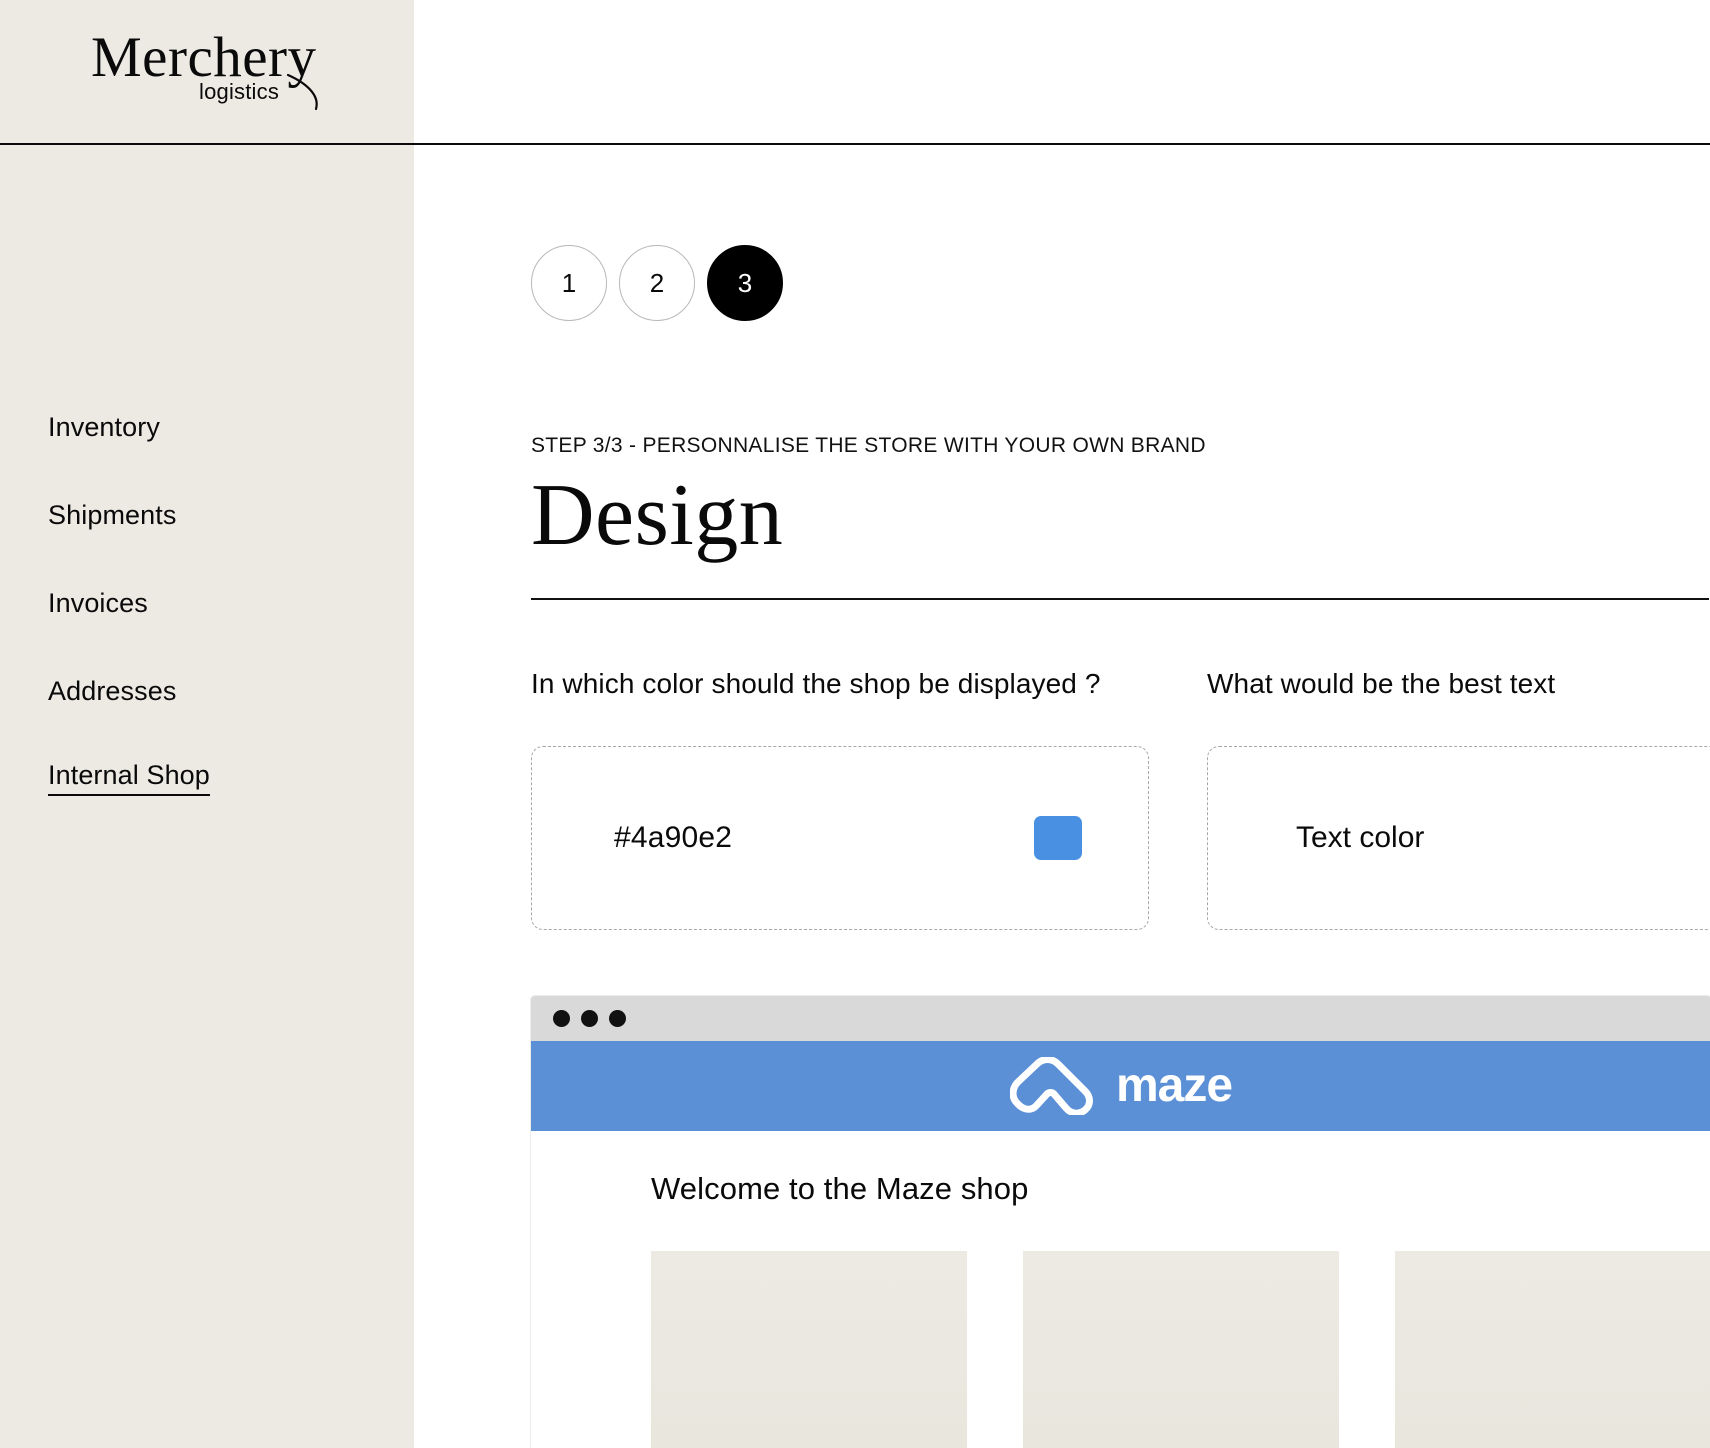 The width and height of the screenshot is (1710, 1448). Describe the element at coordinates (112, 690) in the screenshot. I see `sidebar-item-label: Addresses` at that location.